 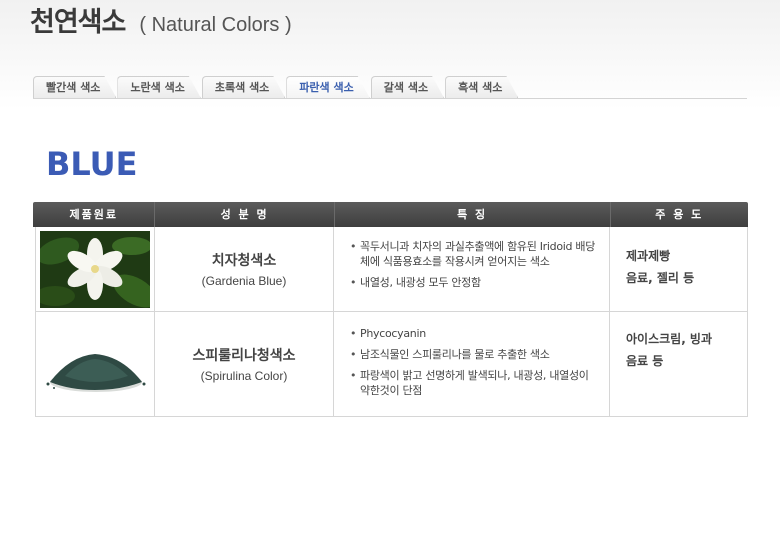 I want to click on component-cell: 스피룰리나청색소 (Spirulina Color), so click(x=244, y=364).